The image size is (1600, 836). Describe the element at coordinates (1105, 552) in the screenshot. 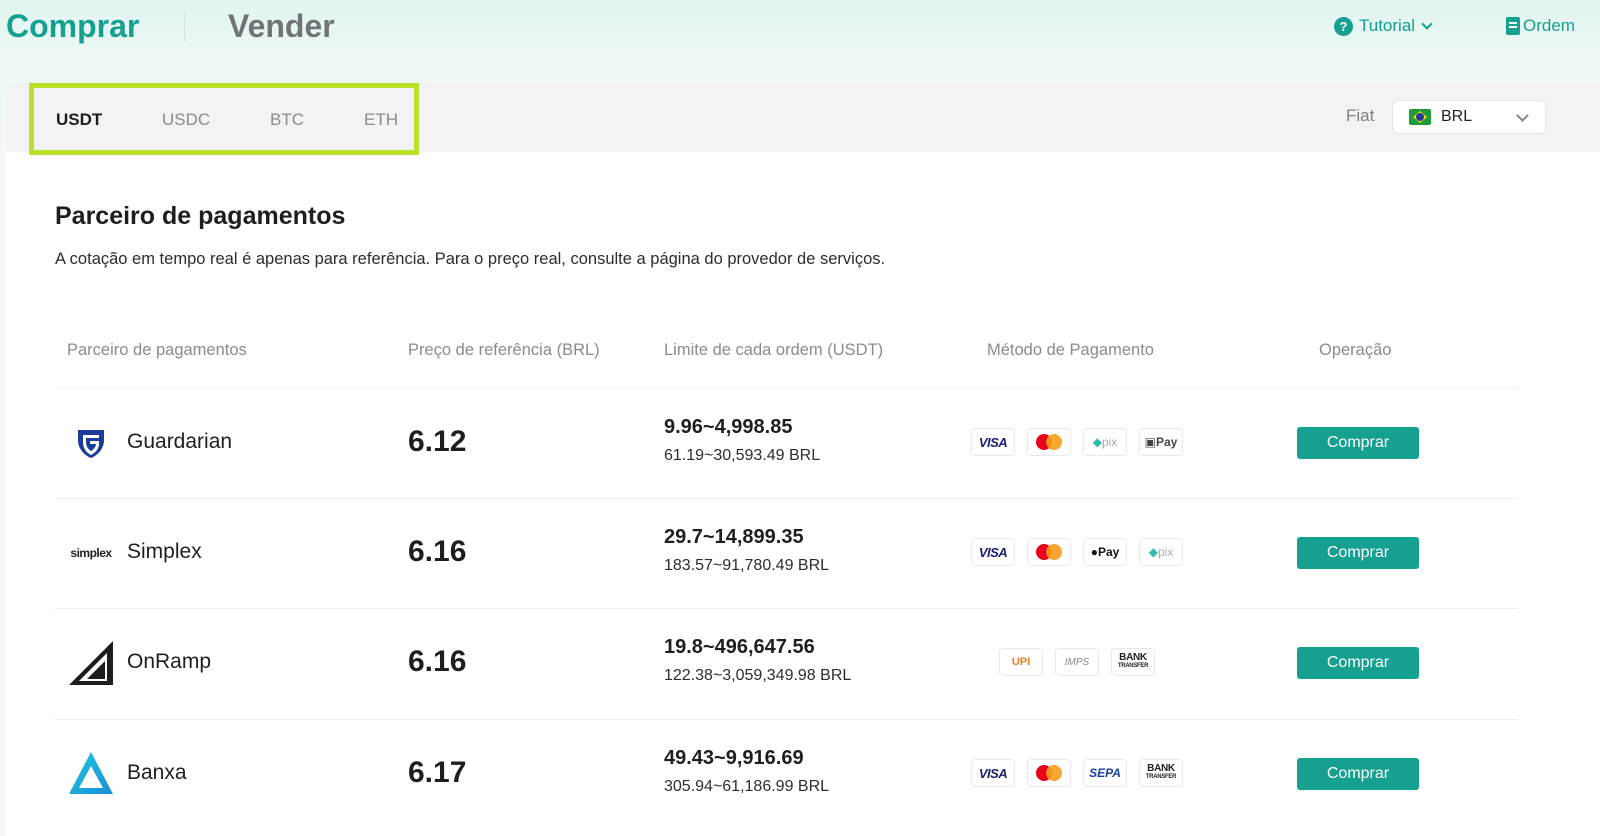

I see `apple-pay-icon: ● Pay` at that location.